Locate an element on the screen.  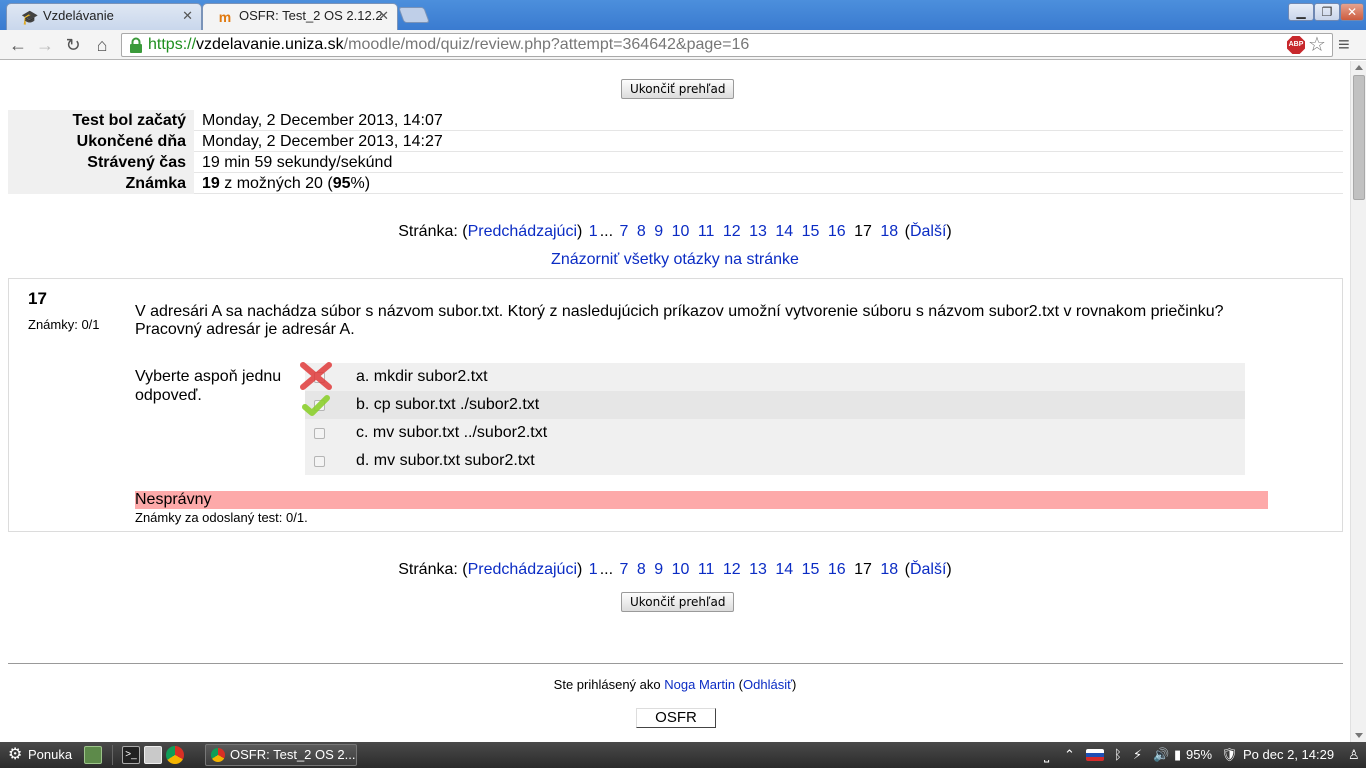
start-menu-button: Ponuka is located at coordinates (50, 755).